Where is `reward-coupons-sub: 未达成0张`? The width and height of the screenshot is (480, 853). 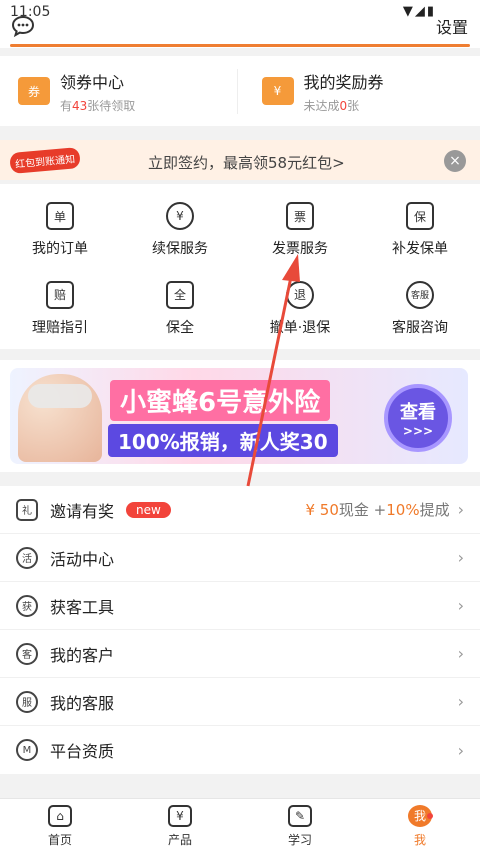
reward-coupons-sub: 未达成0张 is located at coordinates (344, 105).